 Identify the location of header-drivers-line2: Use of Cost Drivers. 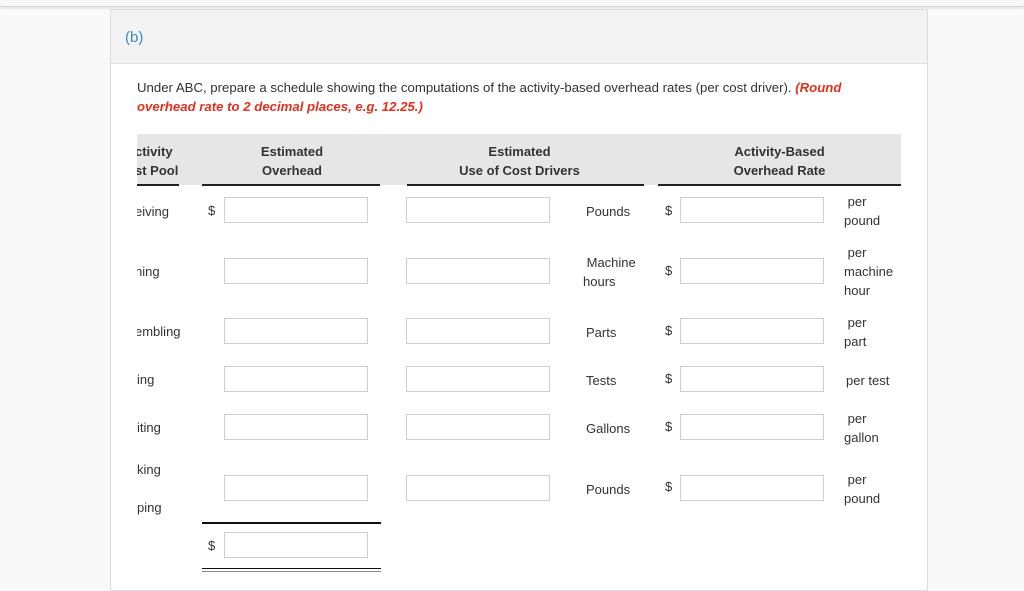
(519, 170).